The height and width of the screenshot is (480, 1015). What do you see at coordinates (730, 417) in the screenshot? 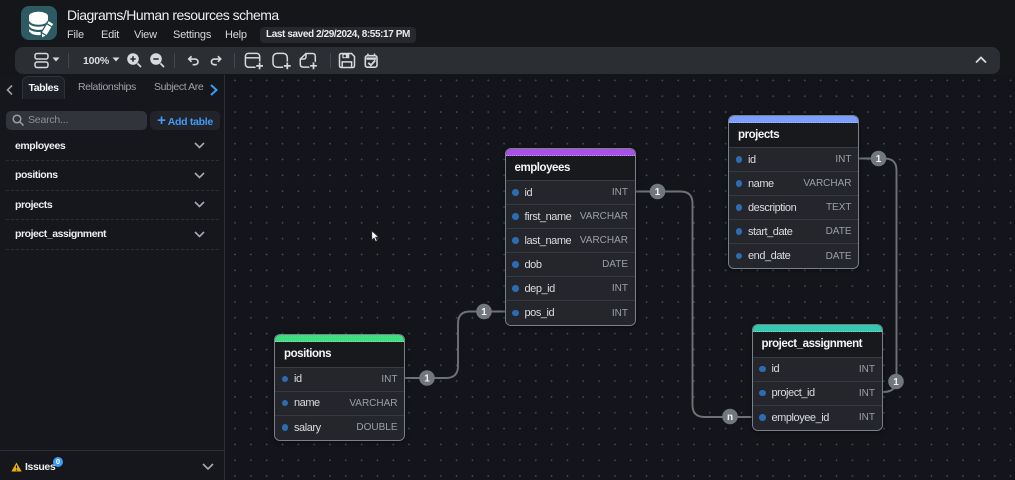
I see `svg-text: n` at bounding box center [730, 417].